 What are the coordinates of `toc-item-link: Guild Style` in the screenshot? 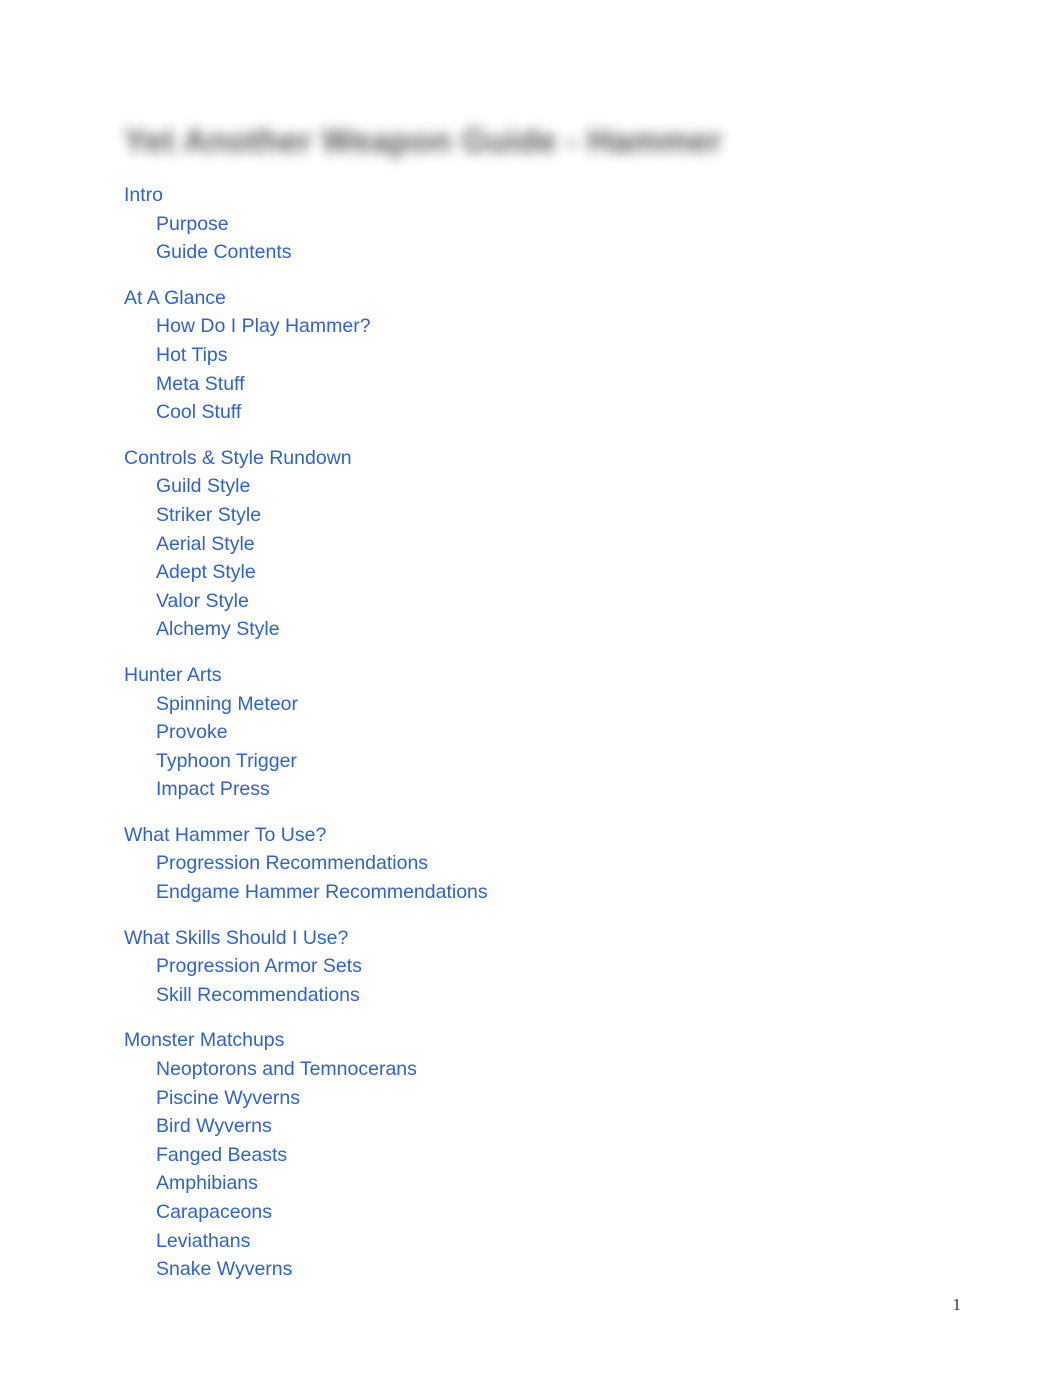 It's located at (609, 486).